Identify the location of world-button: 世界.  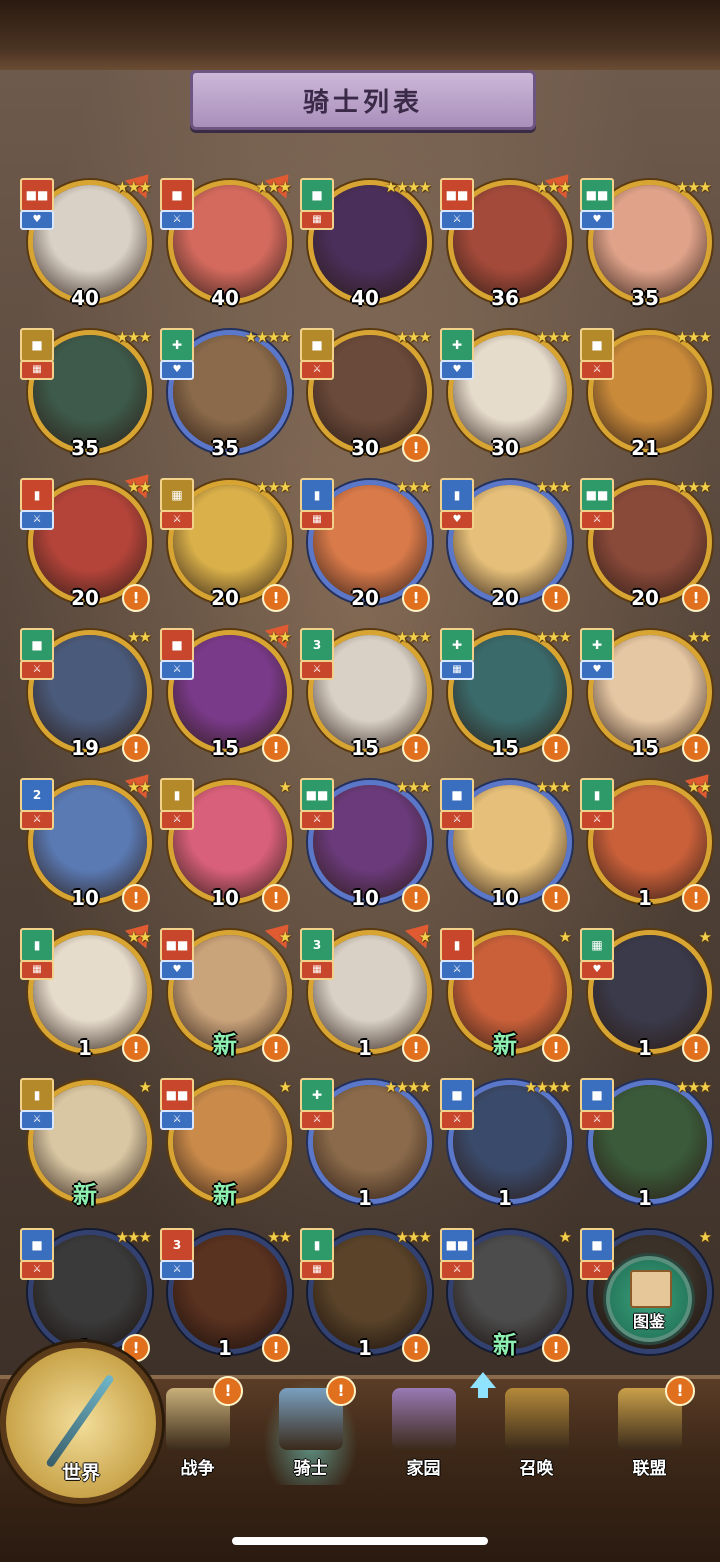
(81, 1423).